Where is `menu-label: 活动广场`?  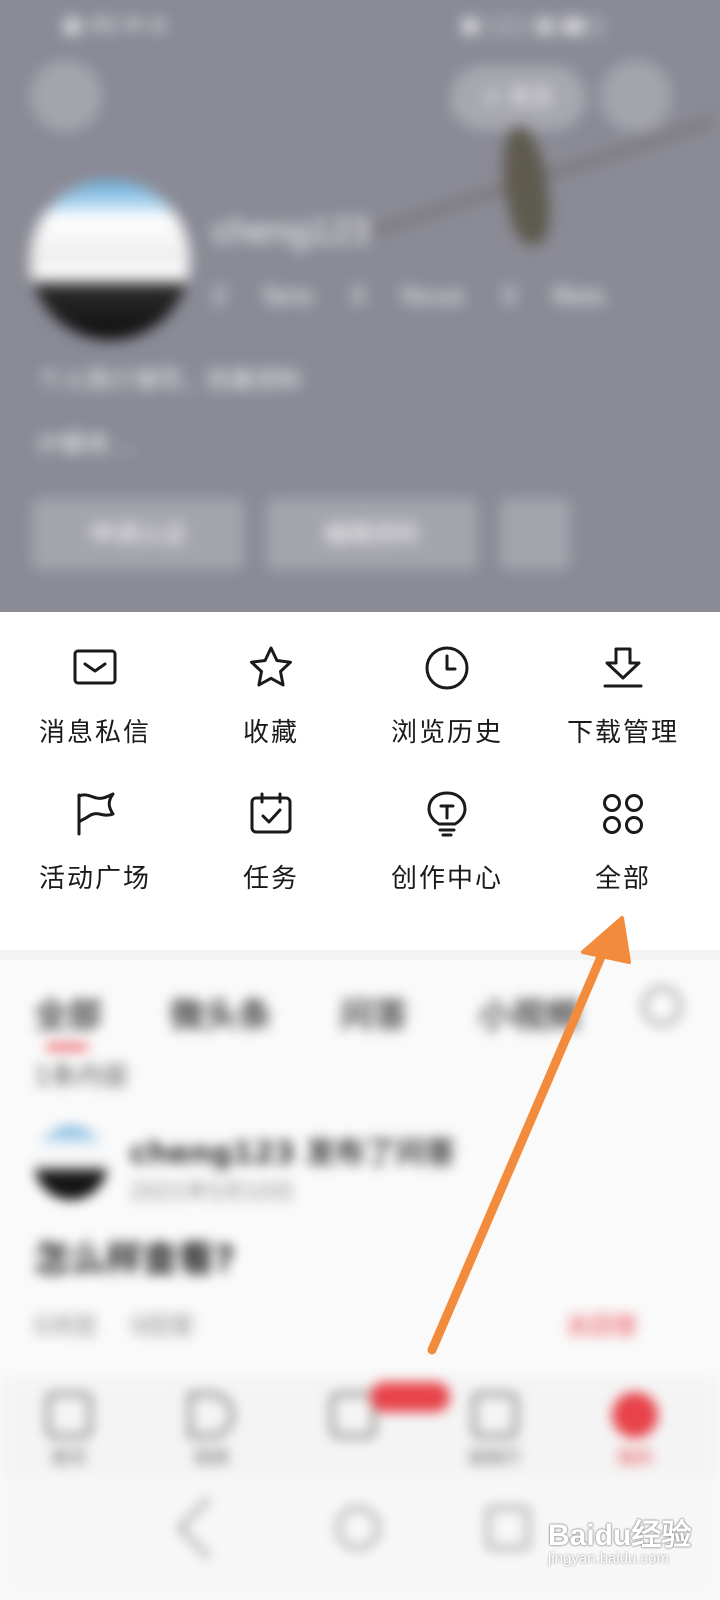 menu-label: 活动广场 is located at coordinates (94, 879).